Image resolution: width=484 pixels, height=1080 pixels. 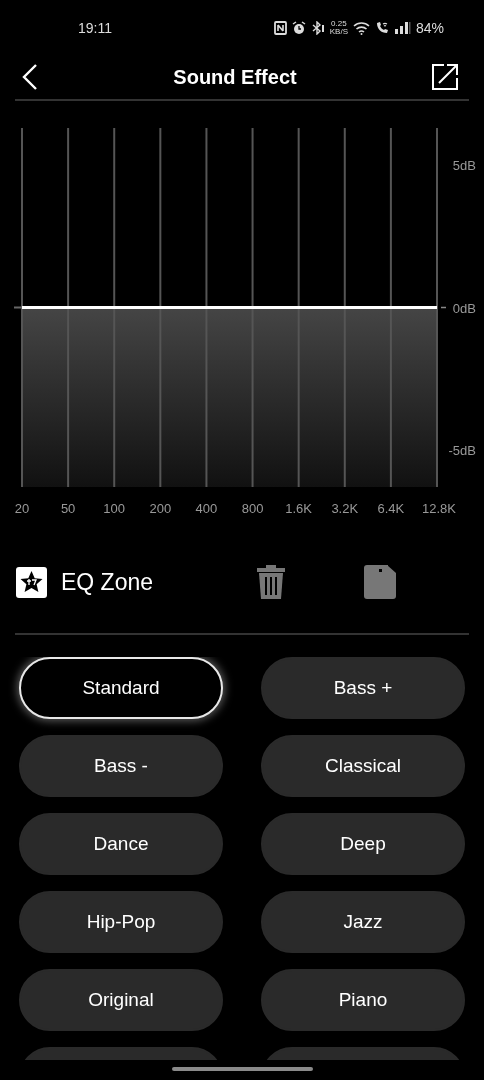 I want to click on battery-level: 84%, so click(x=429, y=27).